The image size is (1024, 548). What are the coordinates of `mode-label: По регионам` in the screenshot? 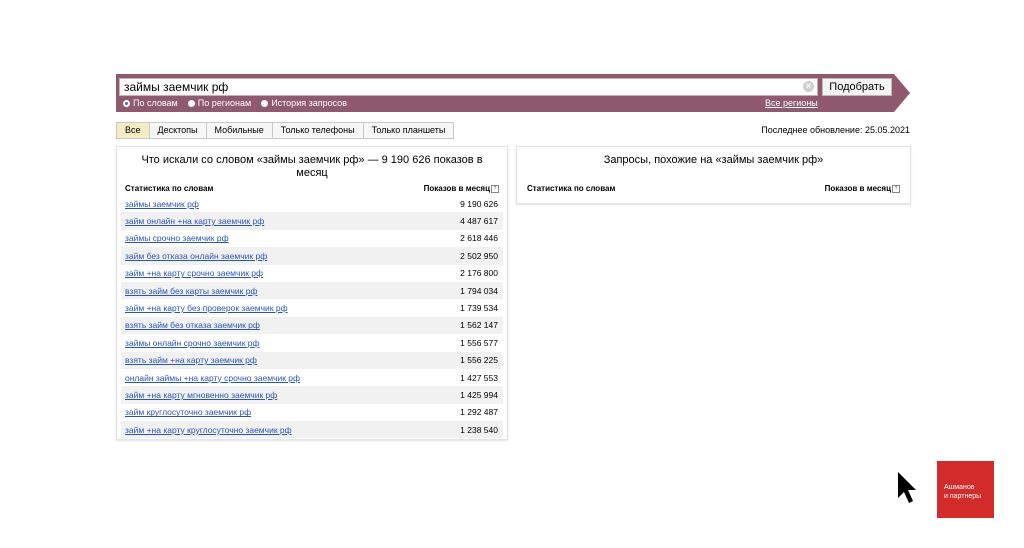 It's located at (224, 103).